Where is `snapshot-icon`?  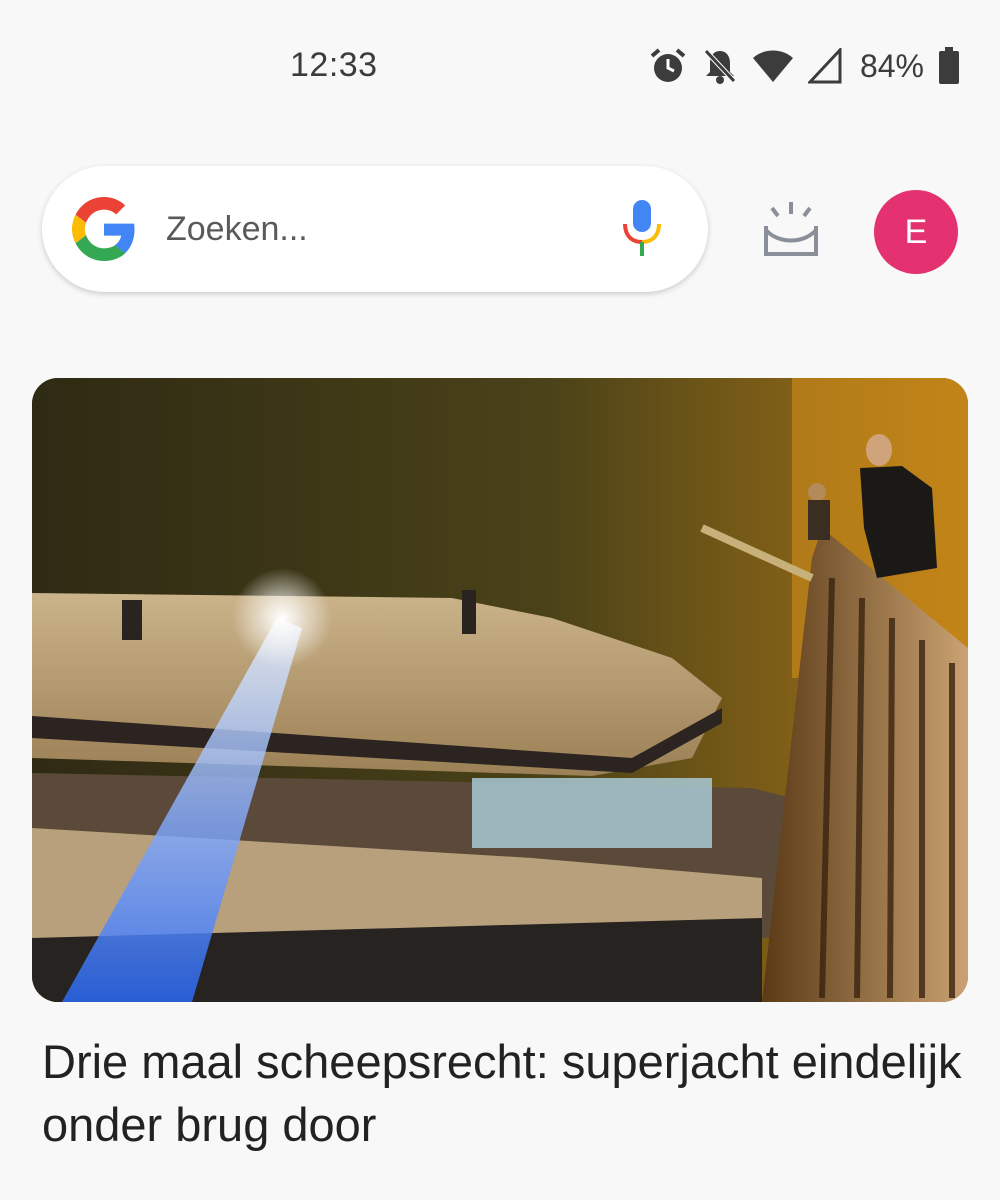 snapshot-icon is located at coordinates (791, 230).